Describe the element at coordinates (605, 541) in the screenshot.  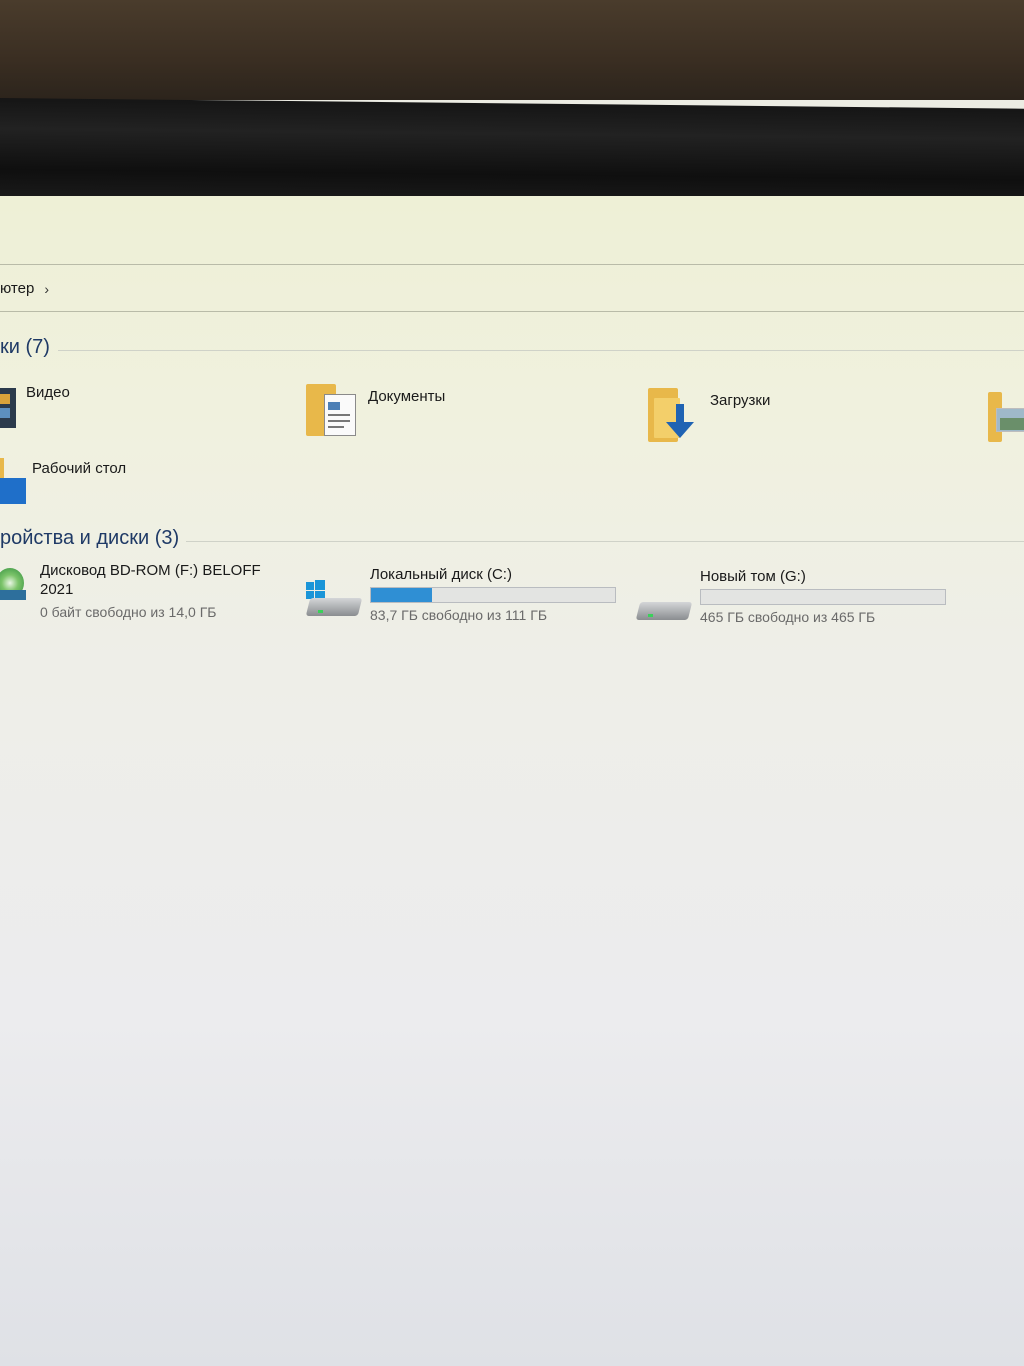
I see `drives-group-rule` at that location.